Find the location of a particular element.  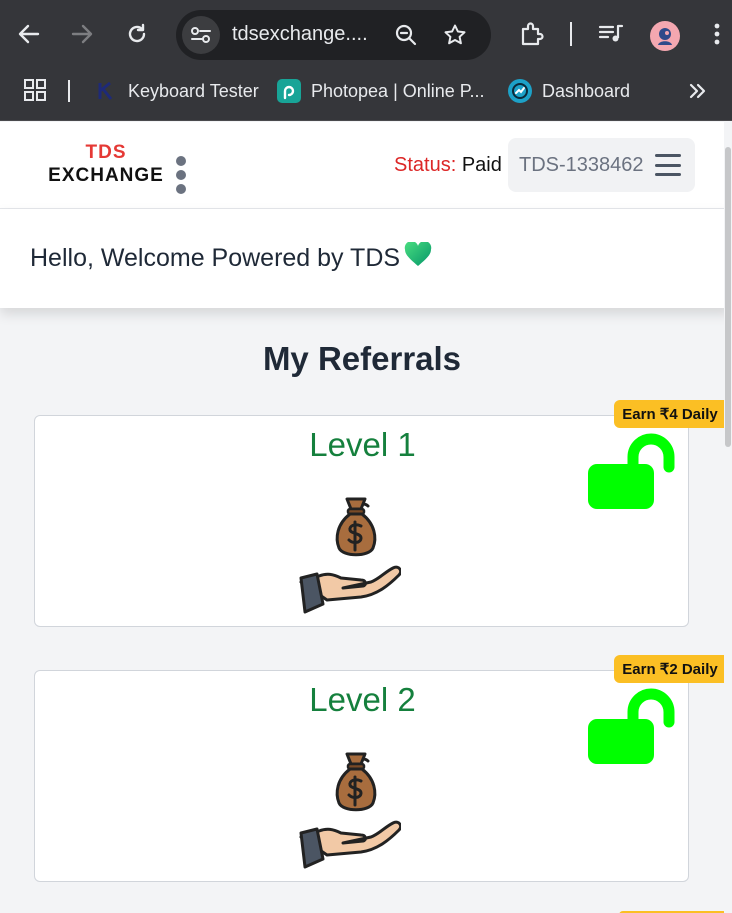

site-header: TDS EXCHANGE Status: Paid TDS-1338462 is located at coordinates (366, 165).